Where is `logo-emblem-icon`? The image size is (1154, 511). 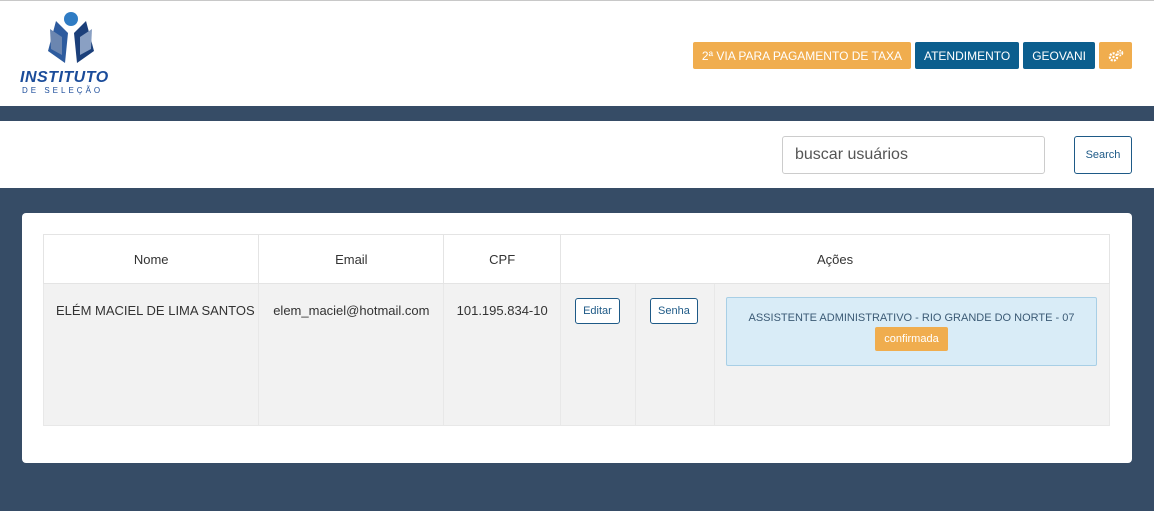 logo-emblem-icon is located at coordinates (71, 37).